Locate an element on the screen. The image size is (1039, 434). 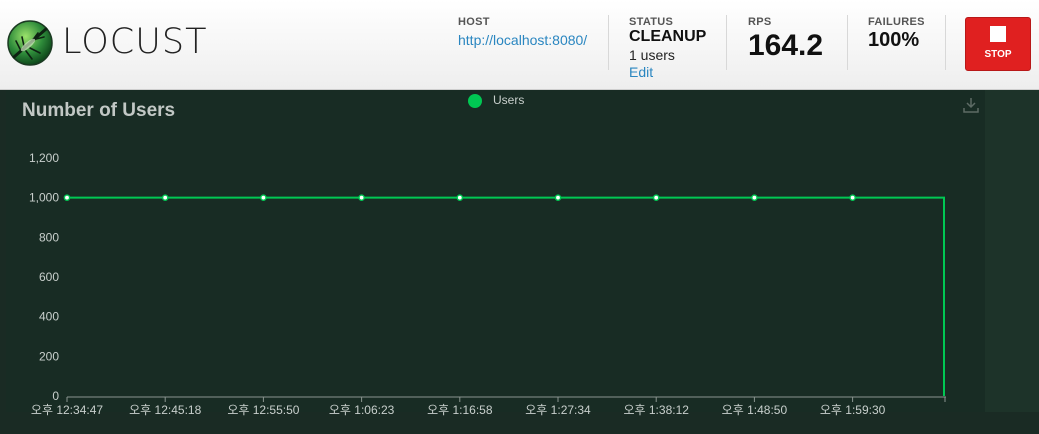
x-tick-label: 오후 1:59:30 is located at coordinates (853, 410).